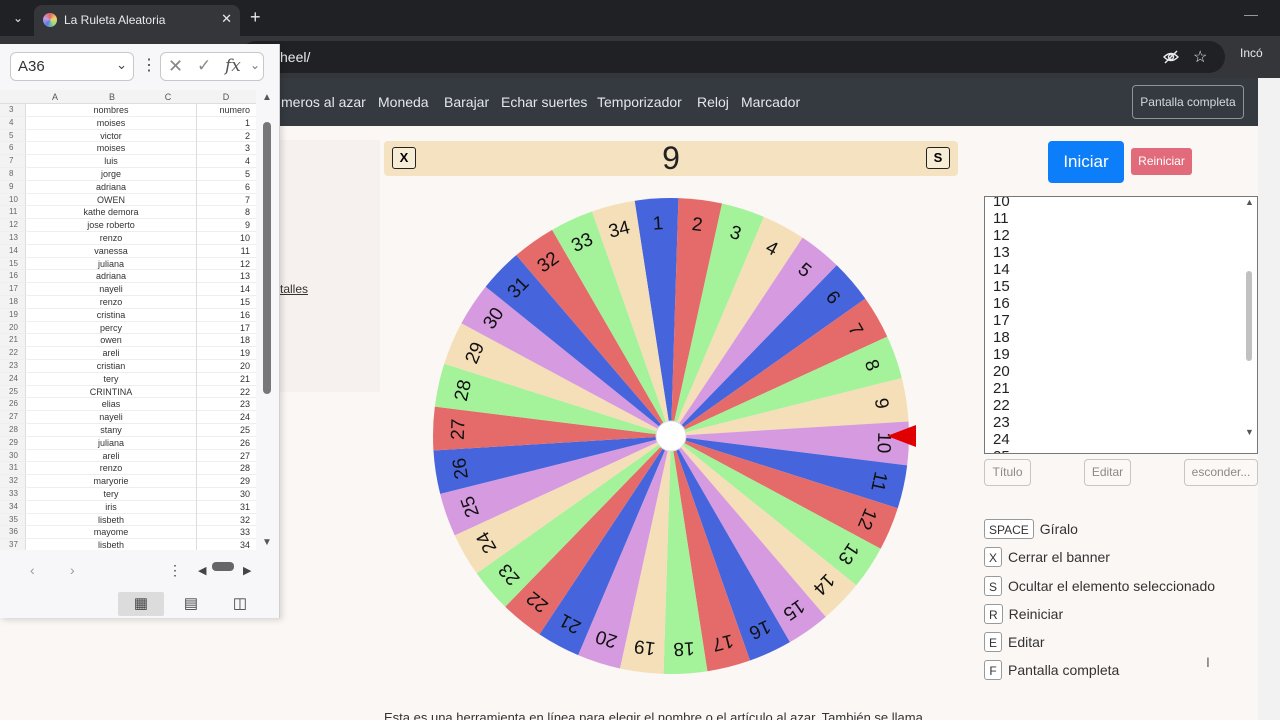 The image size is (1280, 720). What do you see at coordinates (111, 507) in the screenshot?
I see `cell-name: iris` at bounding box center [111, 507].